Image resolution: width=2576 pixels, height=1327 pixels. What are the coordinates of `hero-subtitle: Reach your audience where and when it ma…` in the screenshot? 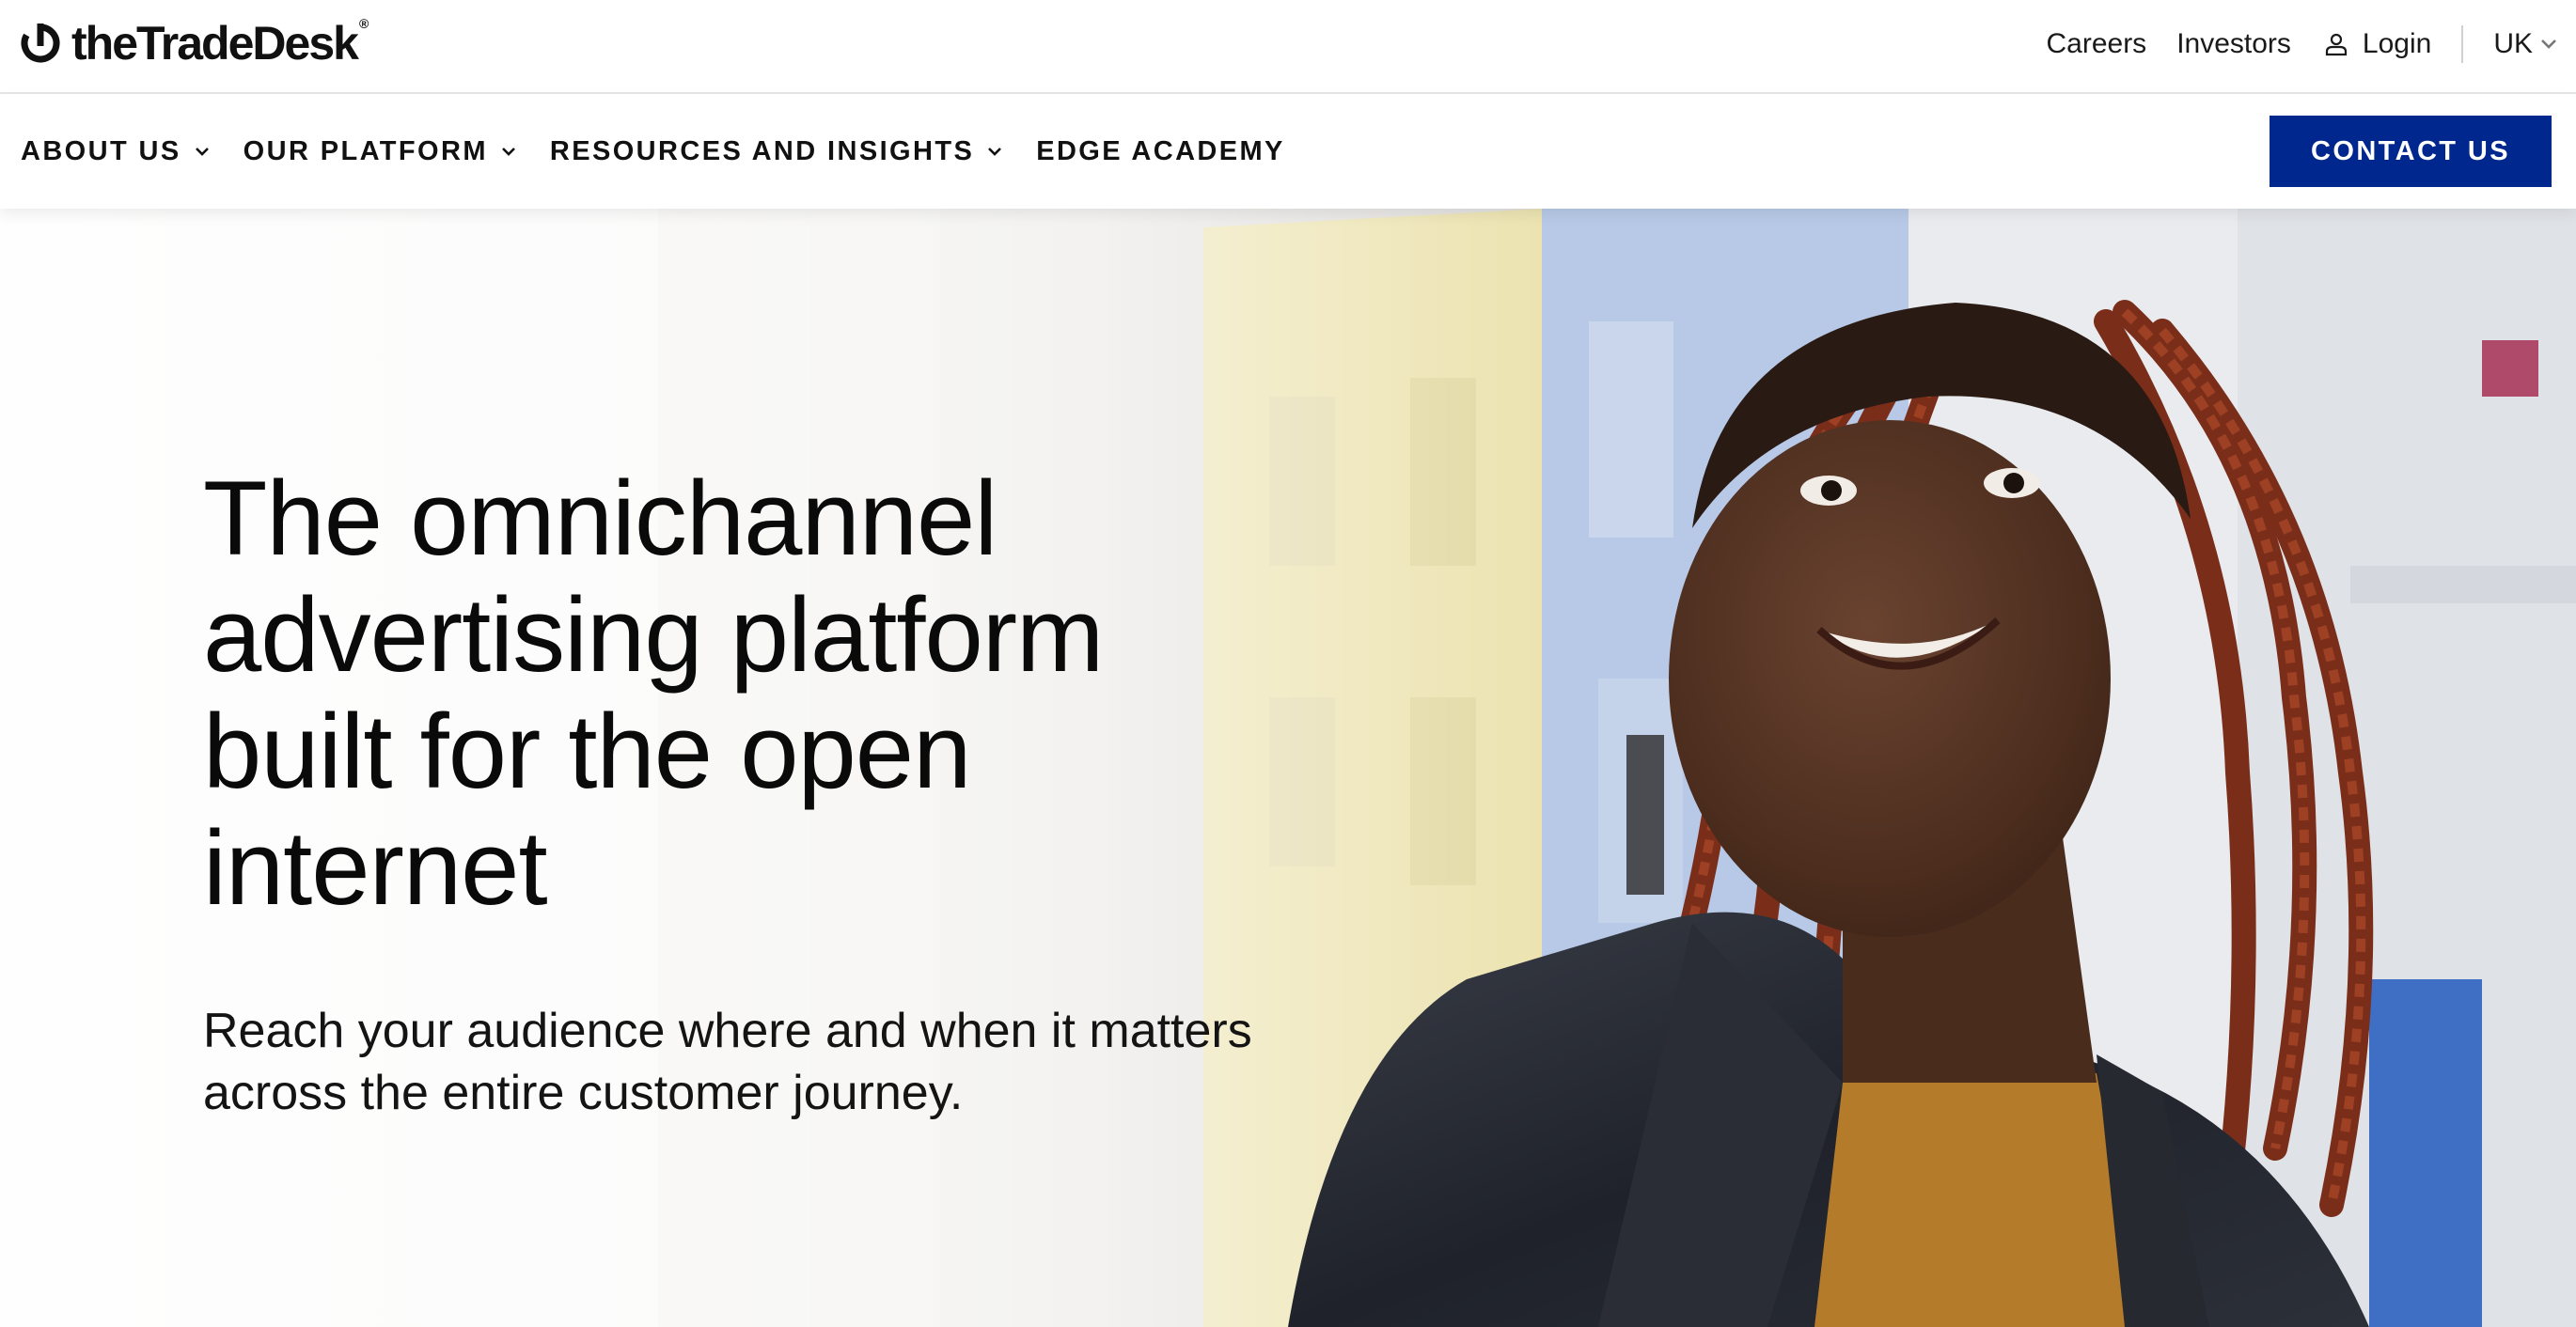 It's located at (728, 1062).